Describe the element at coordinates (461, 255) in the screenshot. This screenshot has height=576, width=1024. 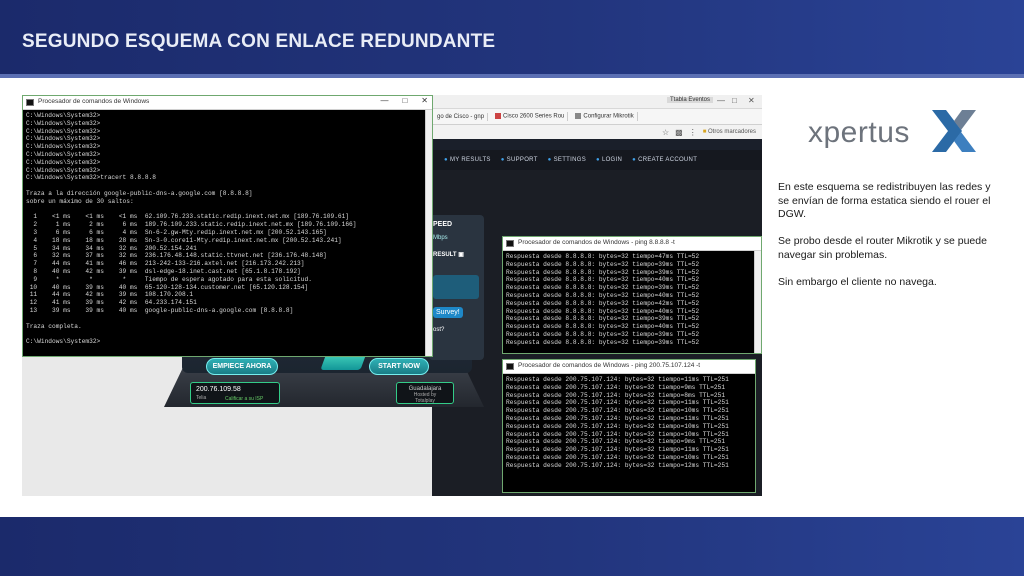
I see `share-icon: ▣` at that location.